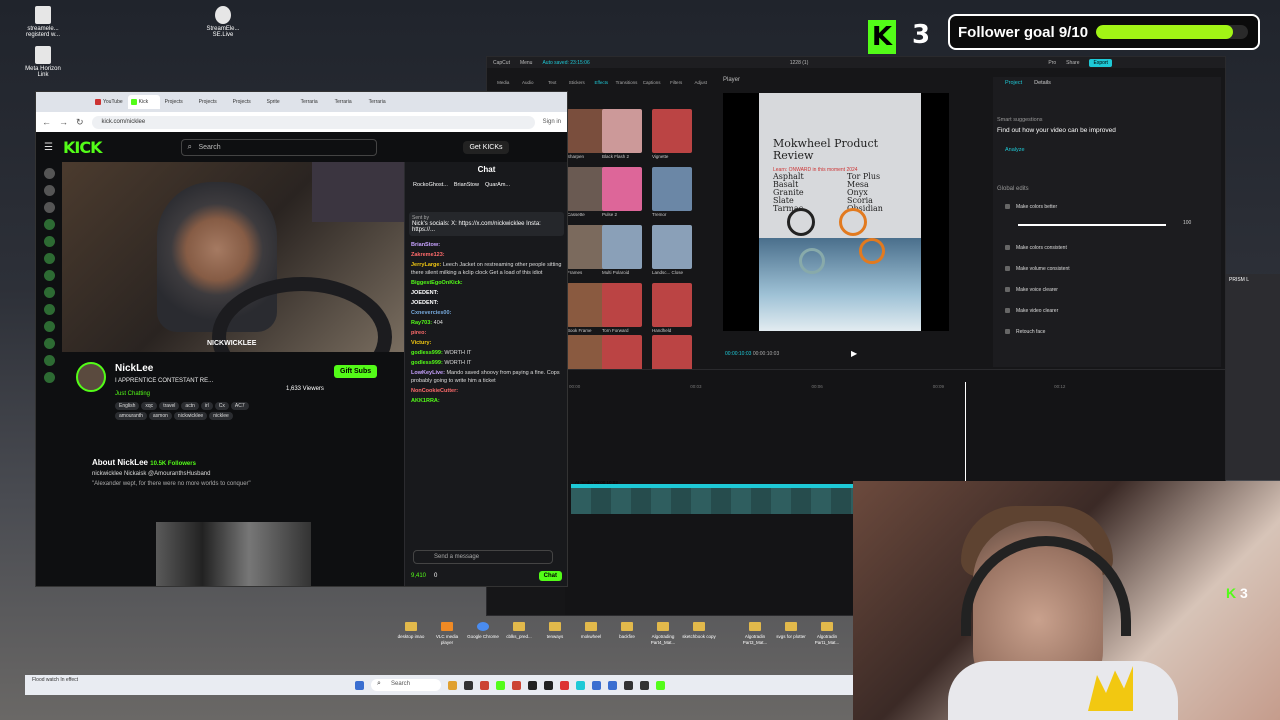 This screenshot has height=720, width=1280. I want to click on file-explorer-icon, so click(452, 685).